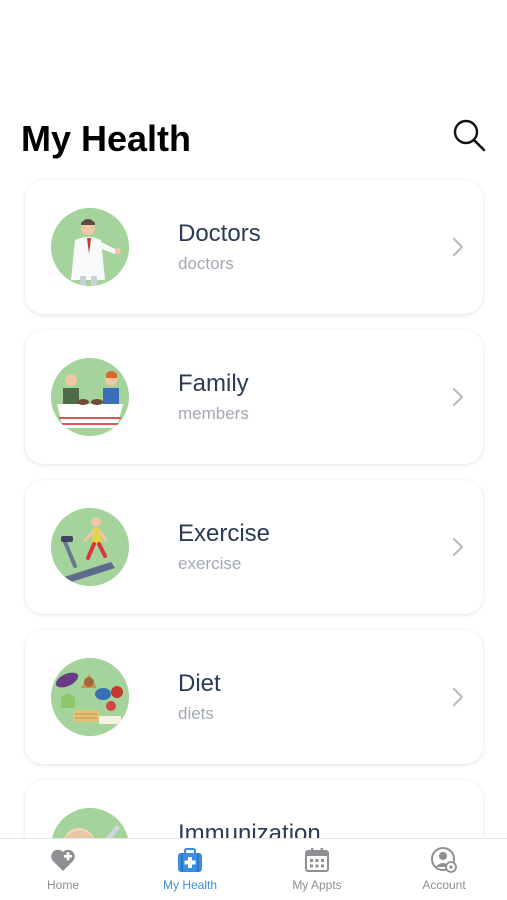 The width and height of the screenshot is (507, 900). I want to click on page-title: My Health, so click(106, 138).